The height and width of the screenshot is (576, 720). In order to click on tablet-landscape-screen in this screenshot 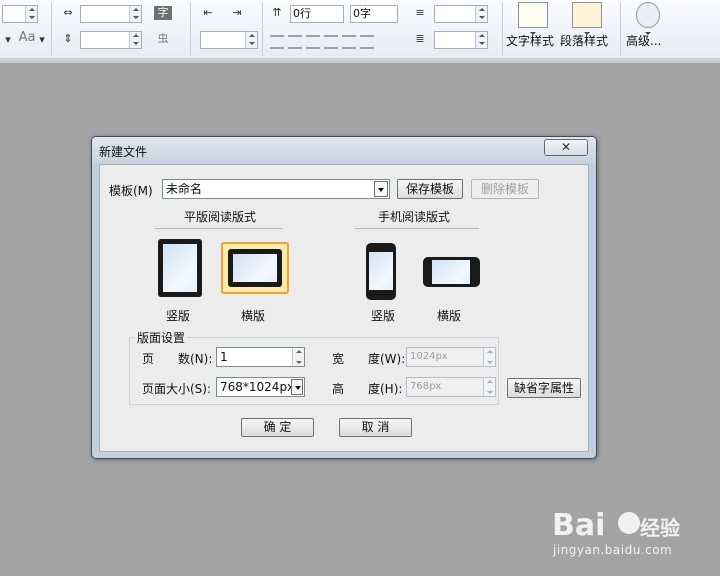, I will do `click(255, 268)`.